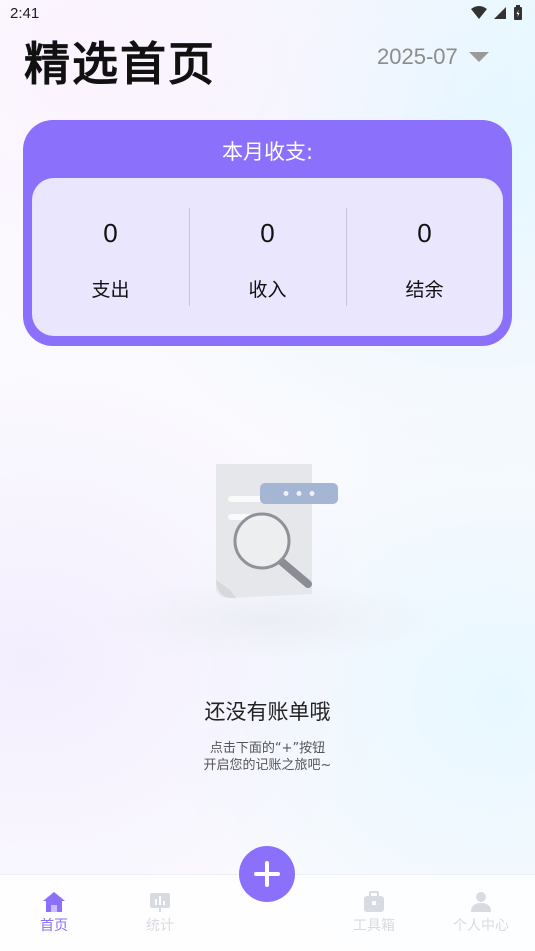  Describe the element at coordinates (424, 290) in the screenshot. I see `balance-label: 结余` at that location.